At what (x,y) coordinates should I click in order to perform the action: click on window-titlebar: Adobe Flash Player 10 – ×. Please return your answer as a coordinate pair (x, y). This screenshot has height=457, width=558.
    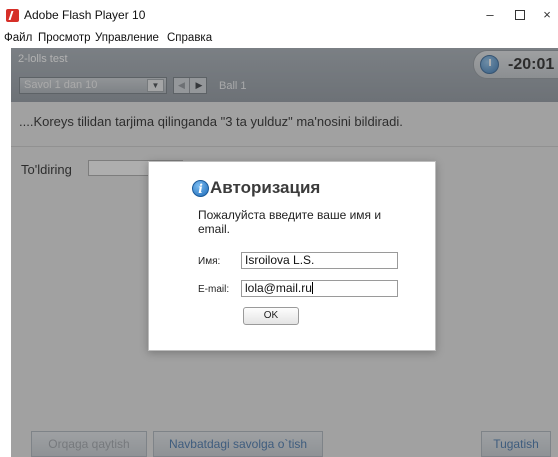
    Looking at the image, I should click on (279, 15).